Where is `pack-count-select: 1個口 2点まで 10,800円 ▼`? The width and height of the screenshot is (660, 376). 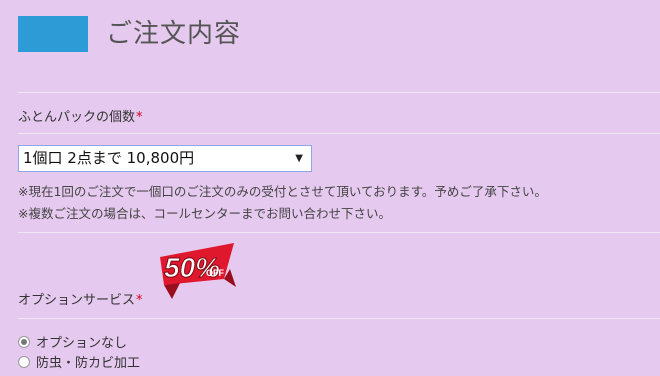 pack-count-select: 1個口 2点まで 10,800円 ▼ is located at coordinates (165, 158).